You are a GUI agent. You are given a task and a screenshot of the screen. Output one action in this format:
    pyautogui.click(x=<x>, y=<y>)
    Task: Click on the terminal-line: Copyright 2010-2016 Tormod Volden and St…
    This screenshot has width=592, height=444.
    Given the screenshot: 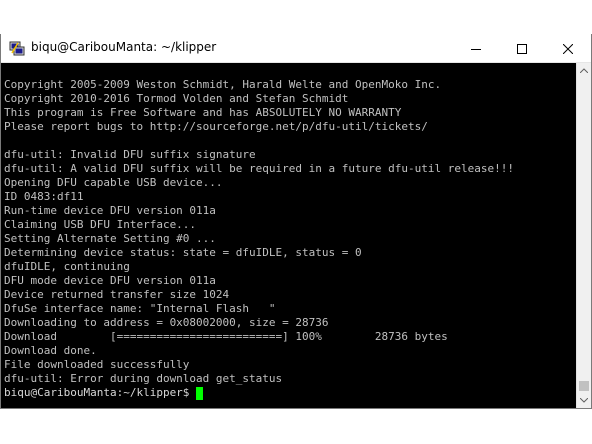 What is the action you would take?
    pyautogui.click(x=176, y=98)
    